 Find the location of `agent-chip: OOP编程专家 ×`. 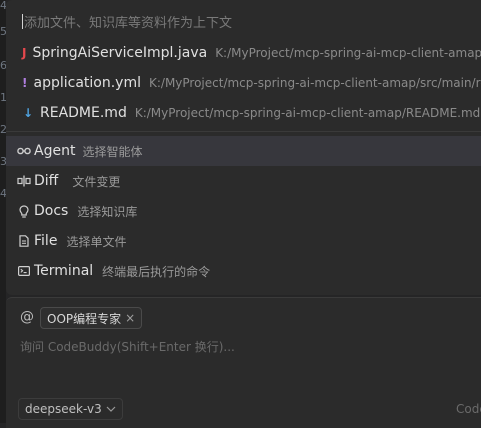

agent-chip: OOP编程专家 × is located at coordinates (91, 318).